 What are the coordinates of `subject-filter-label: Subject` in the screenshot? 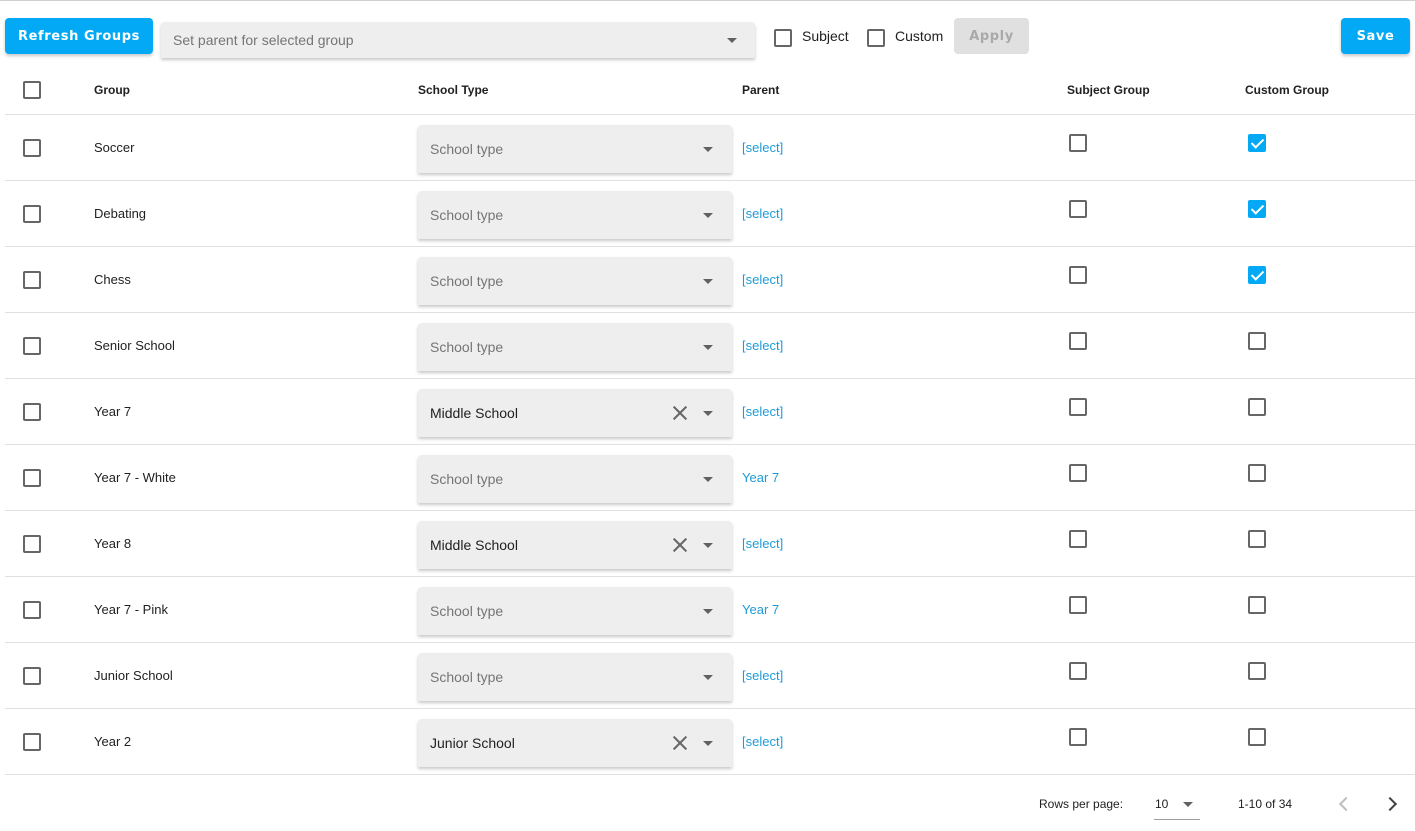 It's located at (825, 36).